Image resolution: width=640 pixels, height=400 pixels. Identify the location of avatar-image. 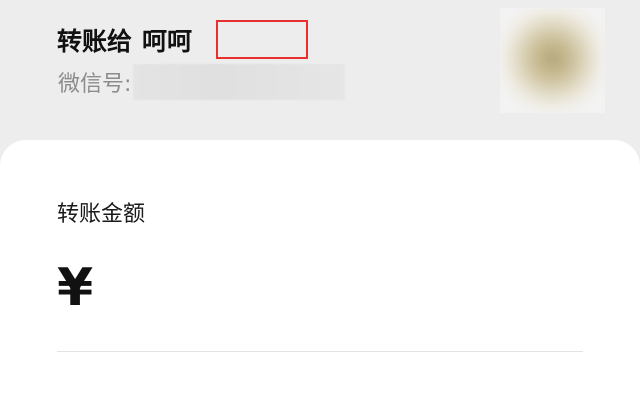
(552, 60).